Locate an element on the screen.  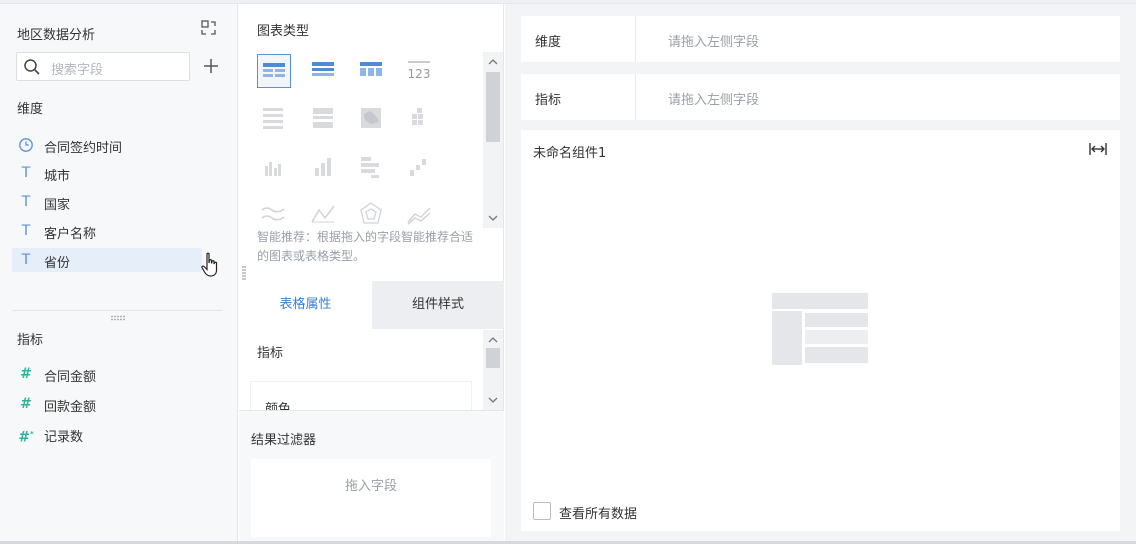
dimension-field-customer: T 客户名称 is located at coordinates (107, 231).